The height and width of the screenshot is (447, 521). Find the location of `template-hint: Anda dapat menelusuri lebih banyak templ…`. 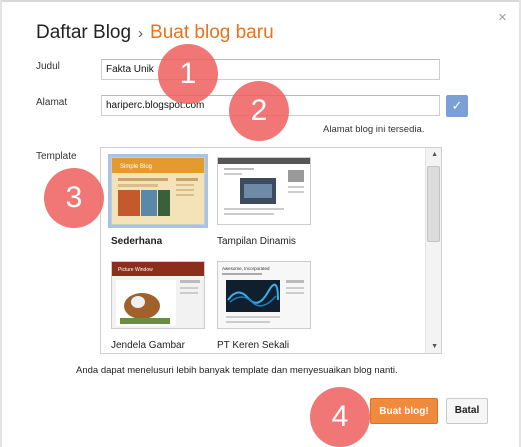

template-hint: Anda dapat menelusuri lebih banyak templ… is located at coordinates (237, 370).